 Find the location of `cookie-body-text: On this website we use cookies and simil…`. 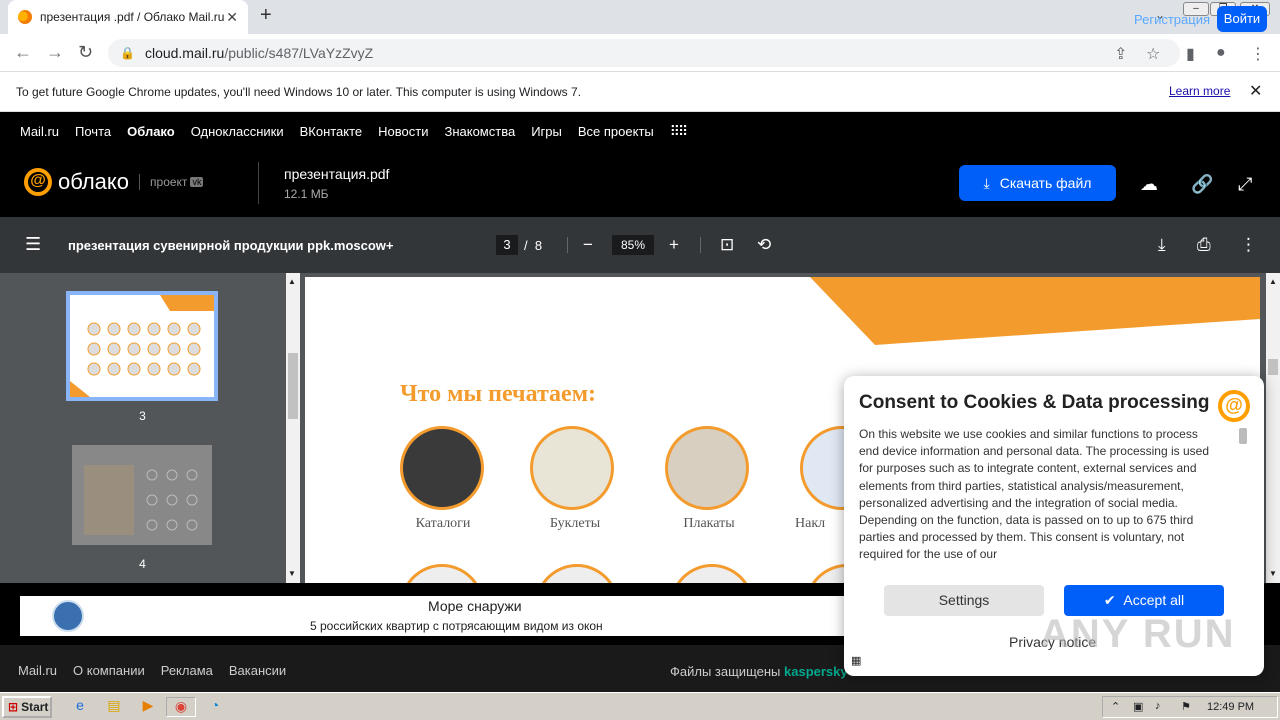

cookie-body-text: On this website we use cookies and simil… is located at coordinates (1034, 494).